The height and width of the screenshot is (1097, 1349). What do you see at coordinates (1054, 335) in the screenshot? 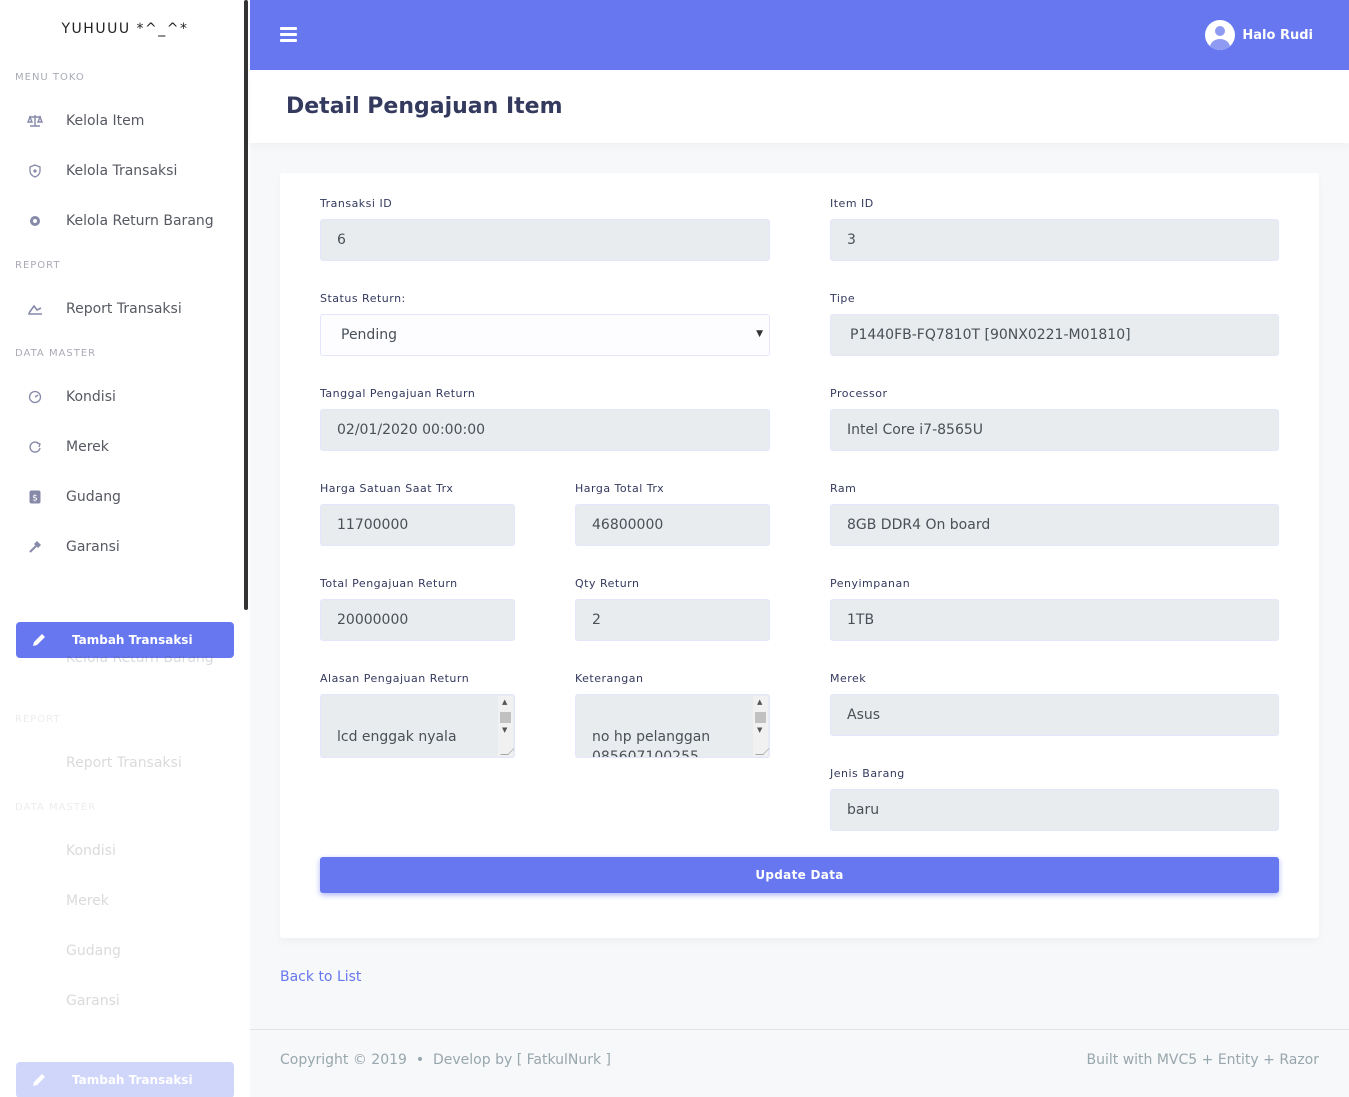
I see `tipe-input: P1440FB-FQ7810T [90NX0221-M01810]` at bounding box center [1054, 335].